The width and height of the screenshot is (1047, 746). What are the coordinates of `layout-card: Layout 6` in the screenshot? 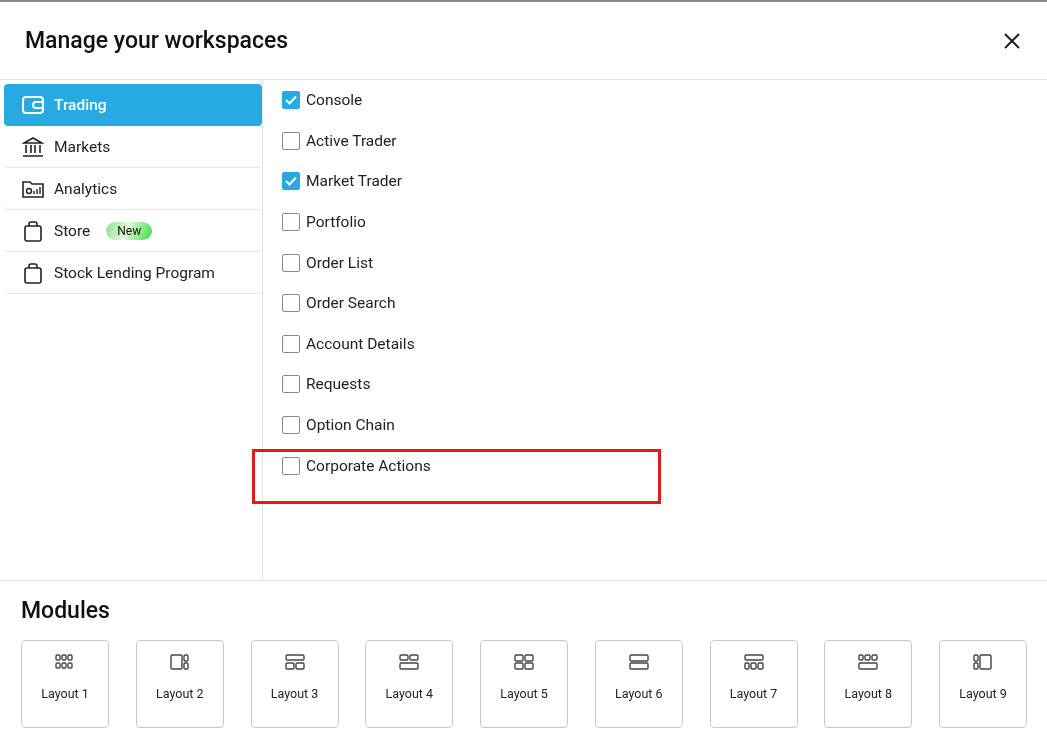 It's located at (638, 684).